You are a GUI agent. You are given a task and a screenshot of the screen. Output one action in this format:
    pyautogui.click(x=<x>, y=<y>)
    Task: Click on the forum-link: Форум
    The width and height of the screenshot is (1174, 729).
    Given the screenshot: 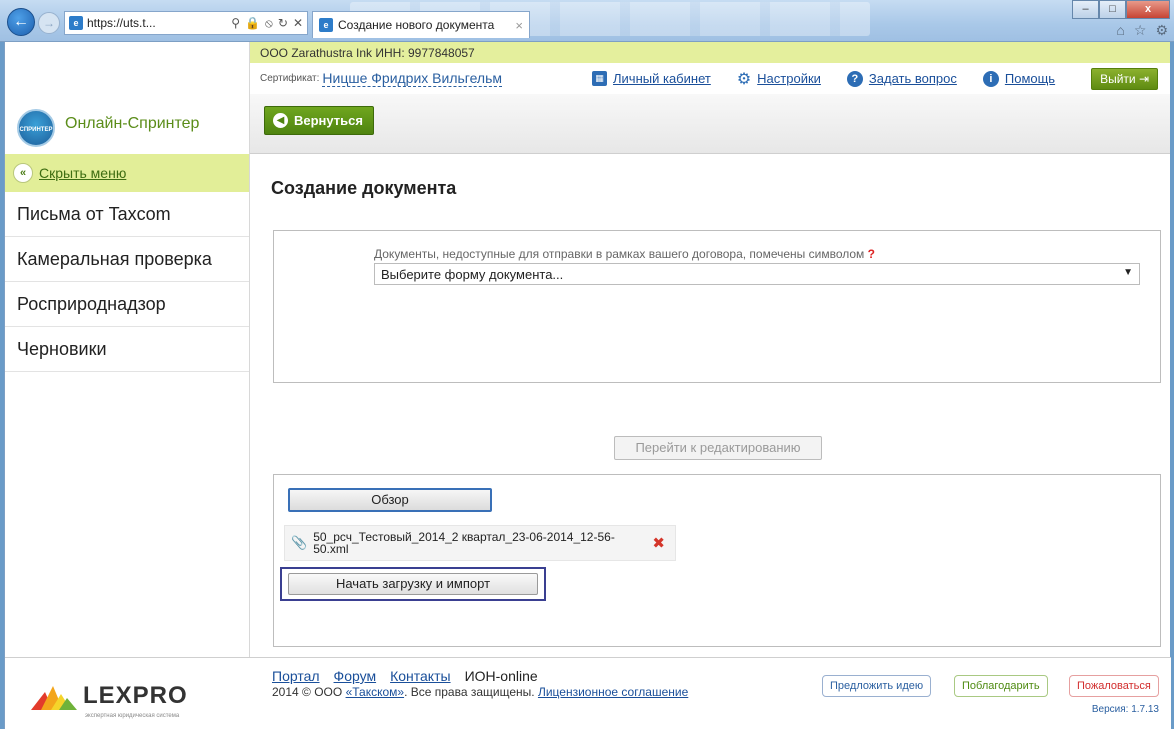 What is the action you would take?
    pyautogui.click(x=355, y=676)
    